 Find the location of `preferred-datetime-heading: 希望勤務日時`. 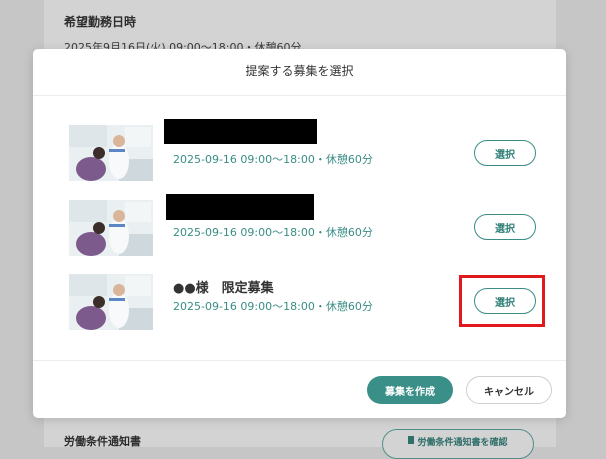

preferred-datetime-heading: 希望勤務日時 is located at coordinates (100, 22).